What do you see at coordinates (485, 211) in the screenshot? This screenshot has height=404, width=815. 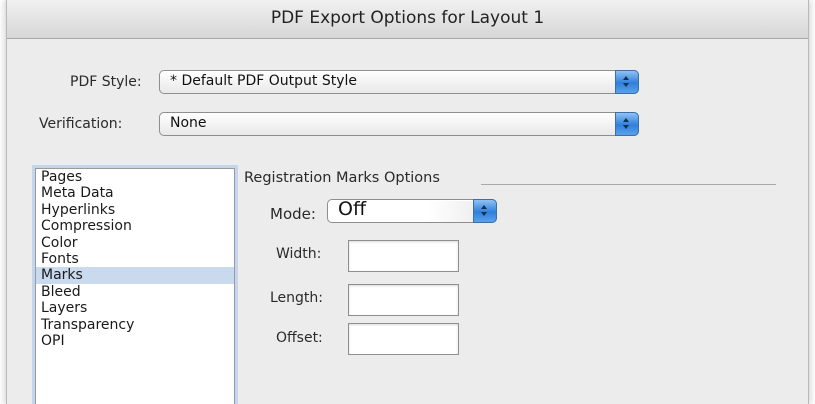 I see `mode-stepper-icon` at bounding box center [485, 211].